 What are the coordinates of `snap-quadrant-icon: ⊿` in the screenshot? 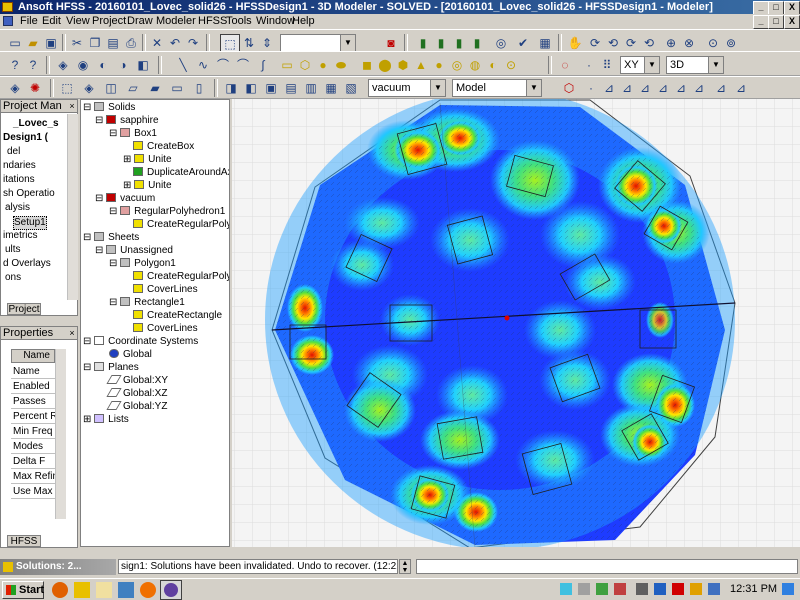 It's located at (681, 88).